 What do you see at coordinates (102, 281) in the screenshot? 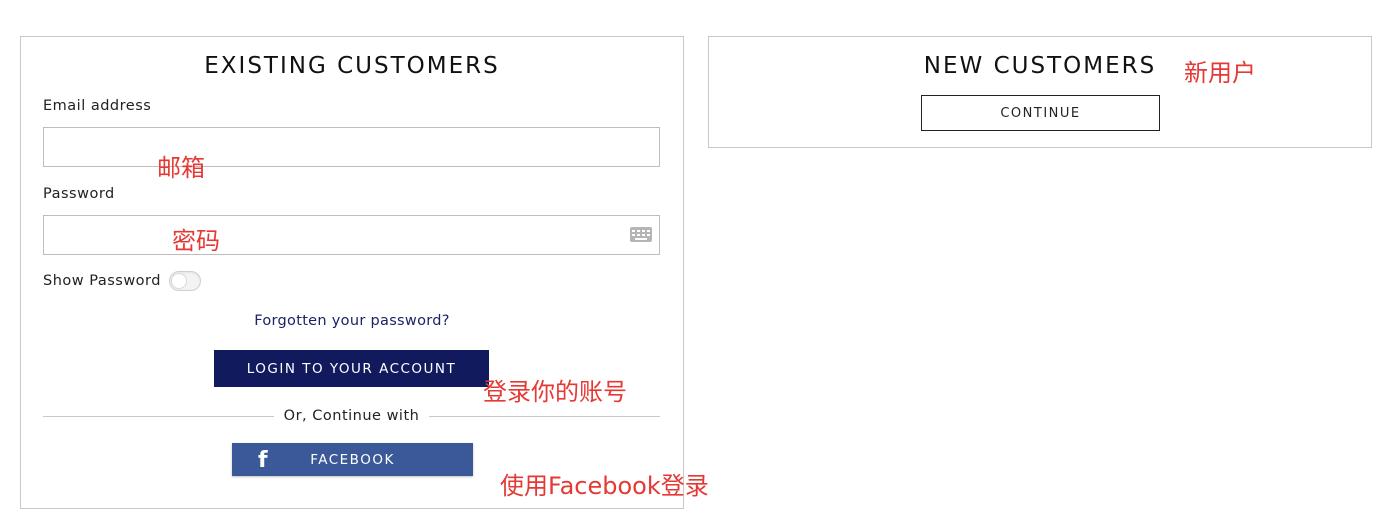
I see `show-password-label: Show Password` at bounding box center [102, 281].